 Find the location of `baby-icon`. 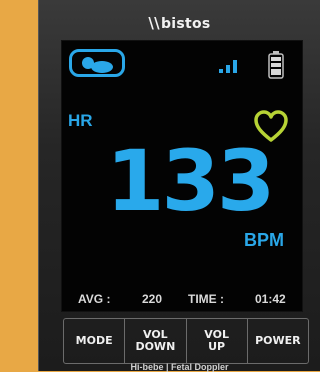

baby-icon is located at coordinates (97, 63).